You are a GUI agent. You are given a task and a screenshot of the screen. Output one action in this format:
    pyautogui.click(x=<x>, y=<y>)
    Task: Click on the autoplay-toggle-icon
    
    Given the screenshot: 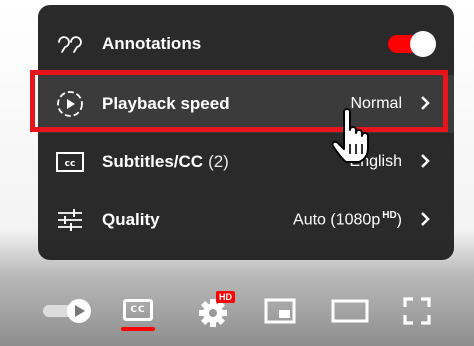 What is the action you would take?
    pyautogui.click(x=67, y=311)
    